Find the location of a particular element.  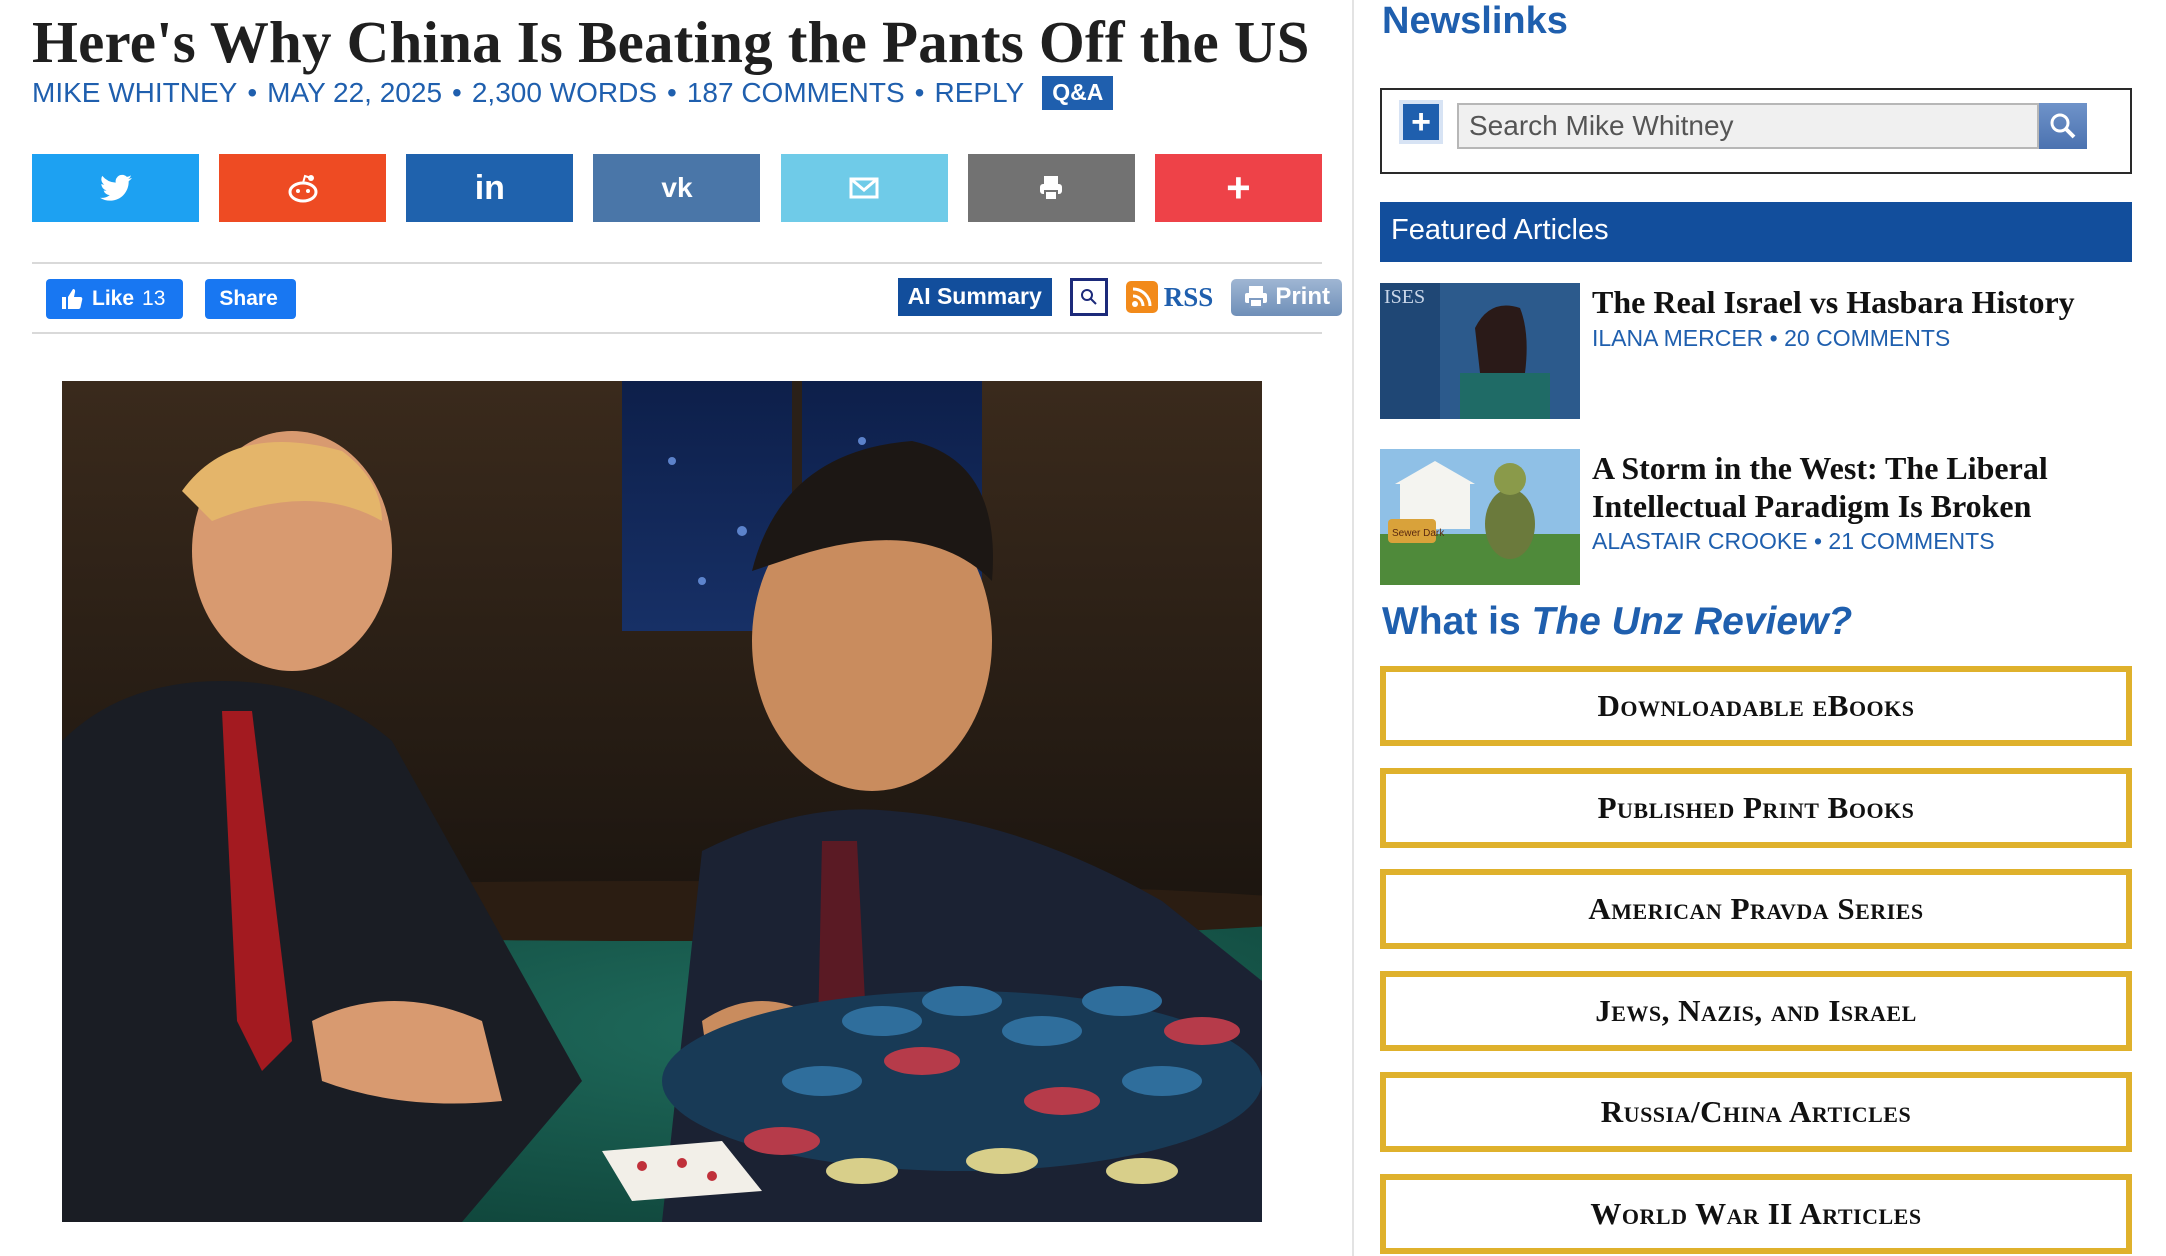

featured-author: ILANA MERCER is located at coordinates (1677, 338).